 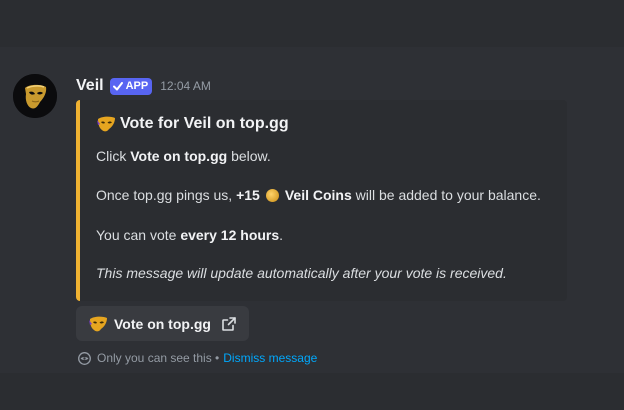 I want to click on coin-icon, so click(x=272, y=195).